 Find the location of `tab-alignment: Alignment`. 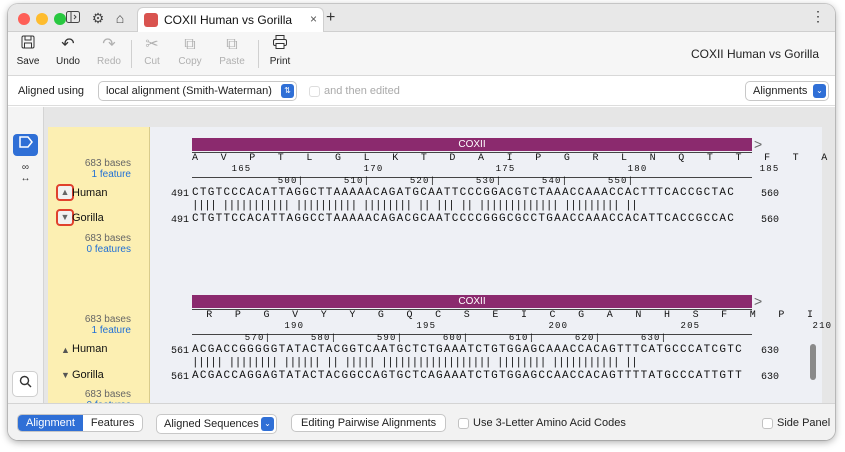

tab-alignment: Alignment is located at coordinates (50, 423).